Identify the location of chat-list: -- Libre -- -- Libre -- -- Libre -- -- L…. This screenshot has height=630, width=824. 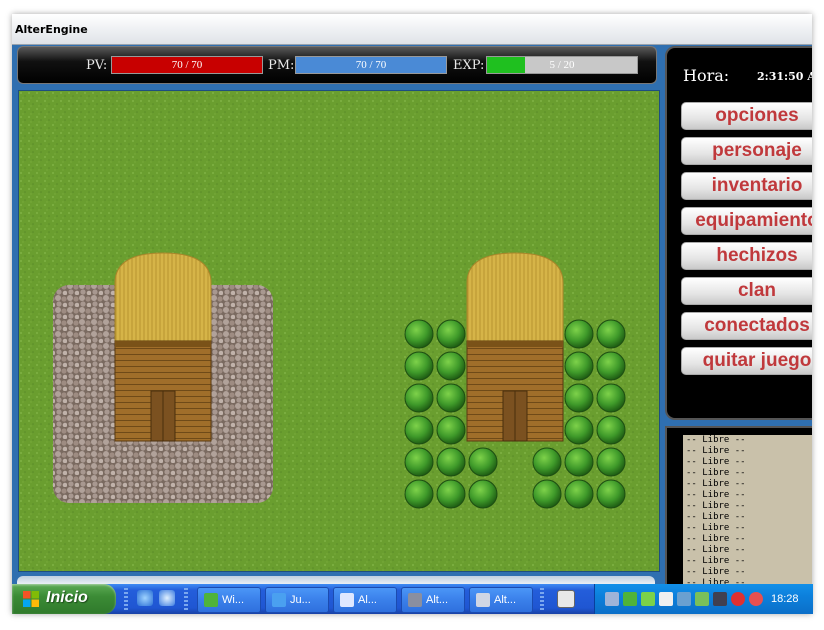
(747, 514).